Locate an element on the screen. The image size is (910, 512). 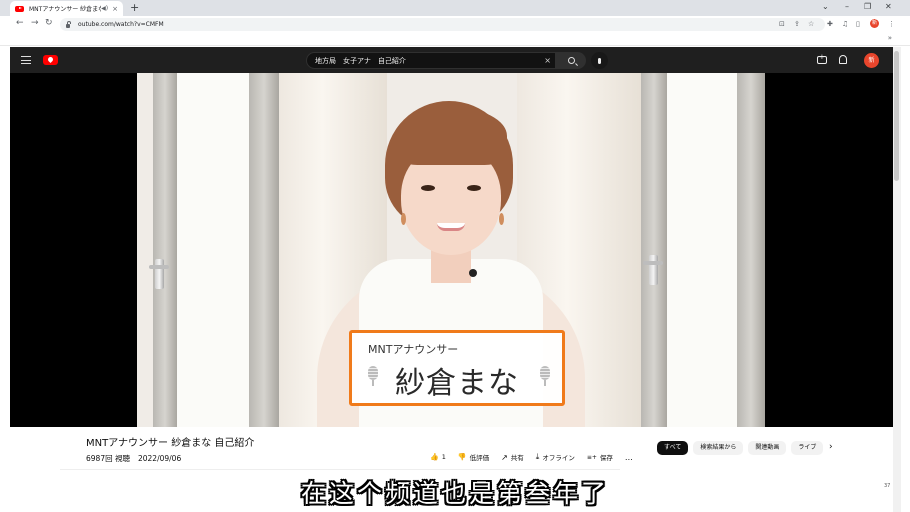
browser-profile-avatar: 新 is located at coordinates (874, 23).